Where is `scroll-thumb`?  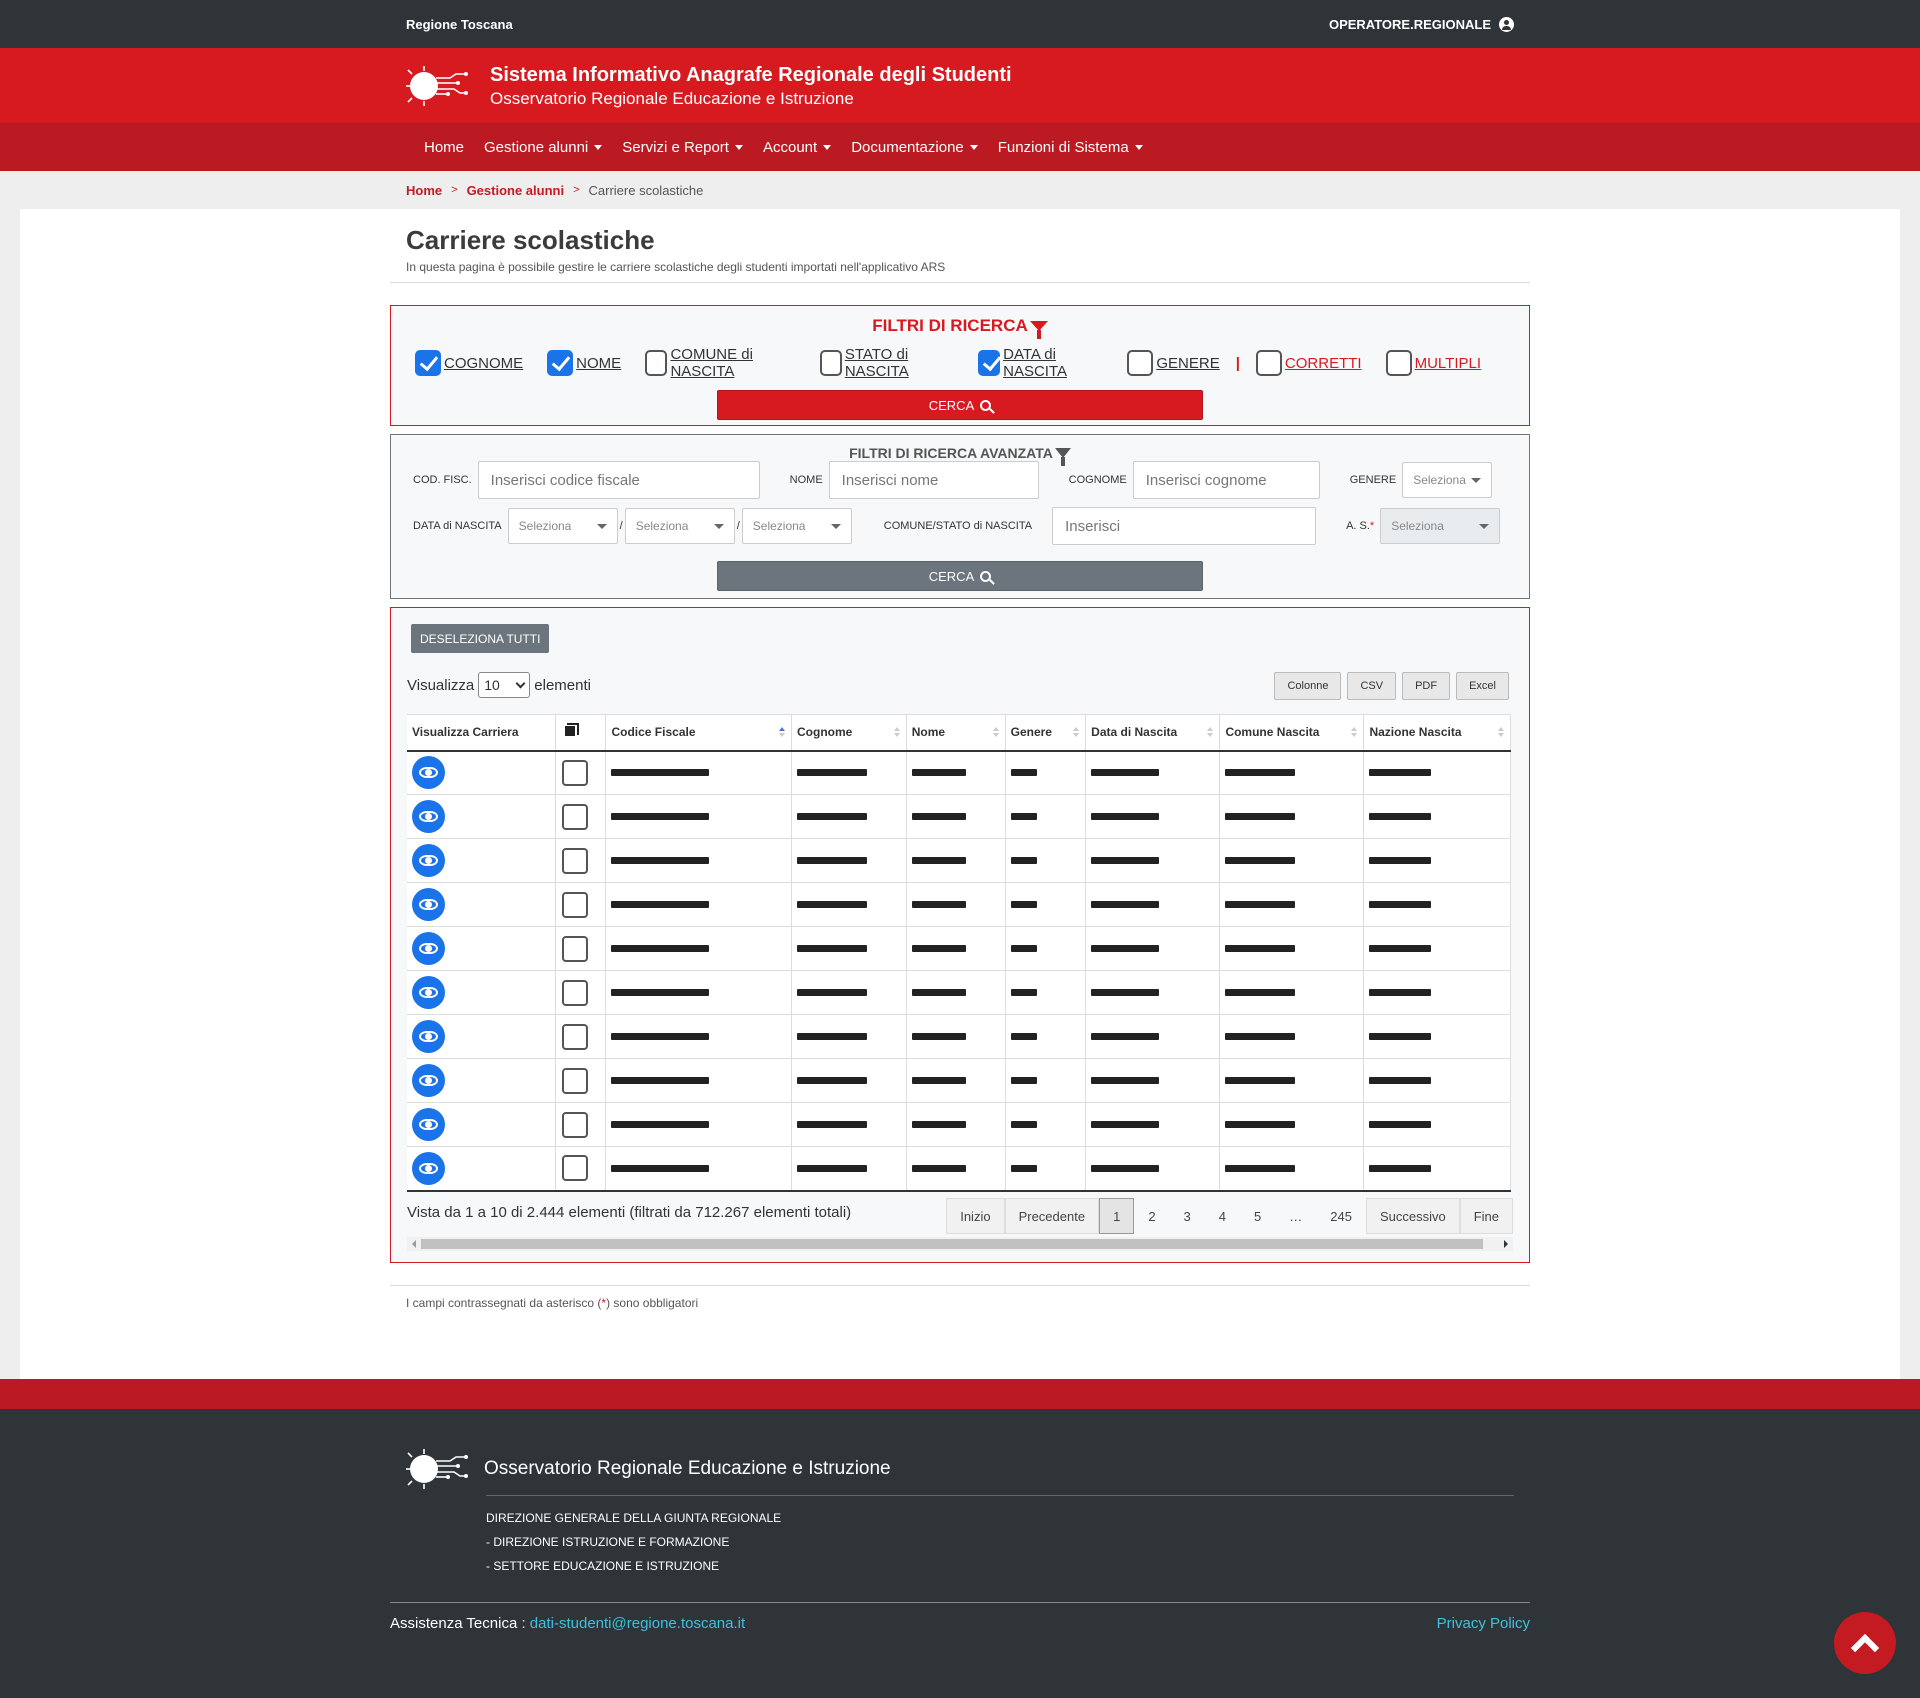 scroll-thumb is located at coordinates (952, 1244).